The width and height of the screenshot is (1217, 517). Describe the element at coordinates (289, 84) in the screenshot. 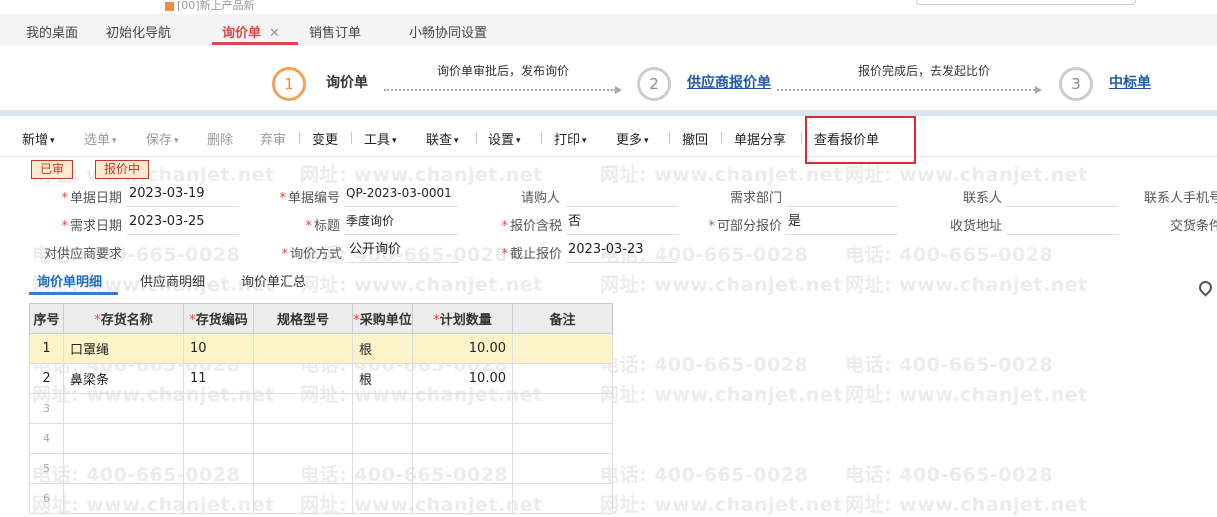

I see `step-1-circle: 1` at that location.